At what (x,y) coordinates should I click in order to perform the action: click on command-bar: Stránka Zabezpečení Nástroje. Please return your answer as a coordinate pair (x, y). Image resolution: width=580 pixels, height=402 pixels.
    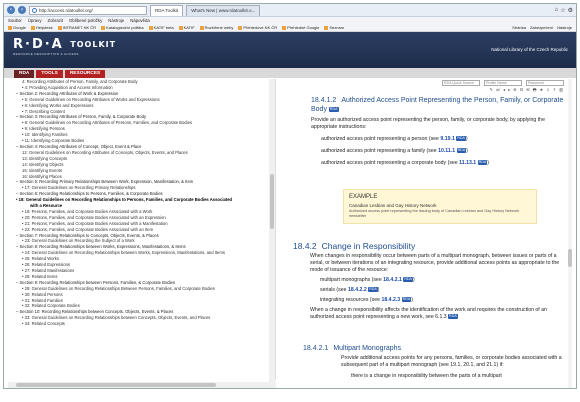
    Looking at the image, I should click on (544, 27).